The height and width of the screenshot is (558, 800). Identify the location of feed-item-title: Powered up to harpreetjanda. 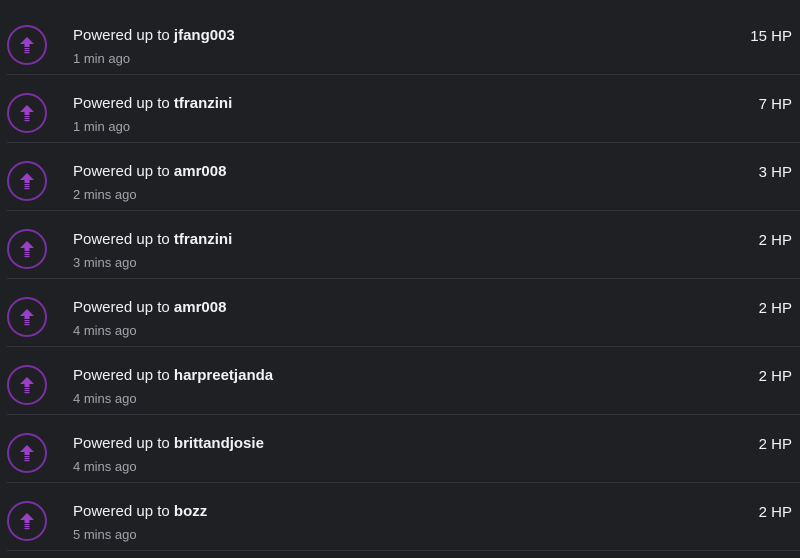
(173, 375).